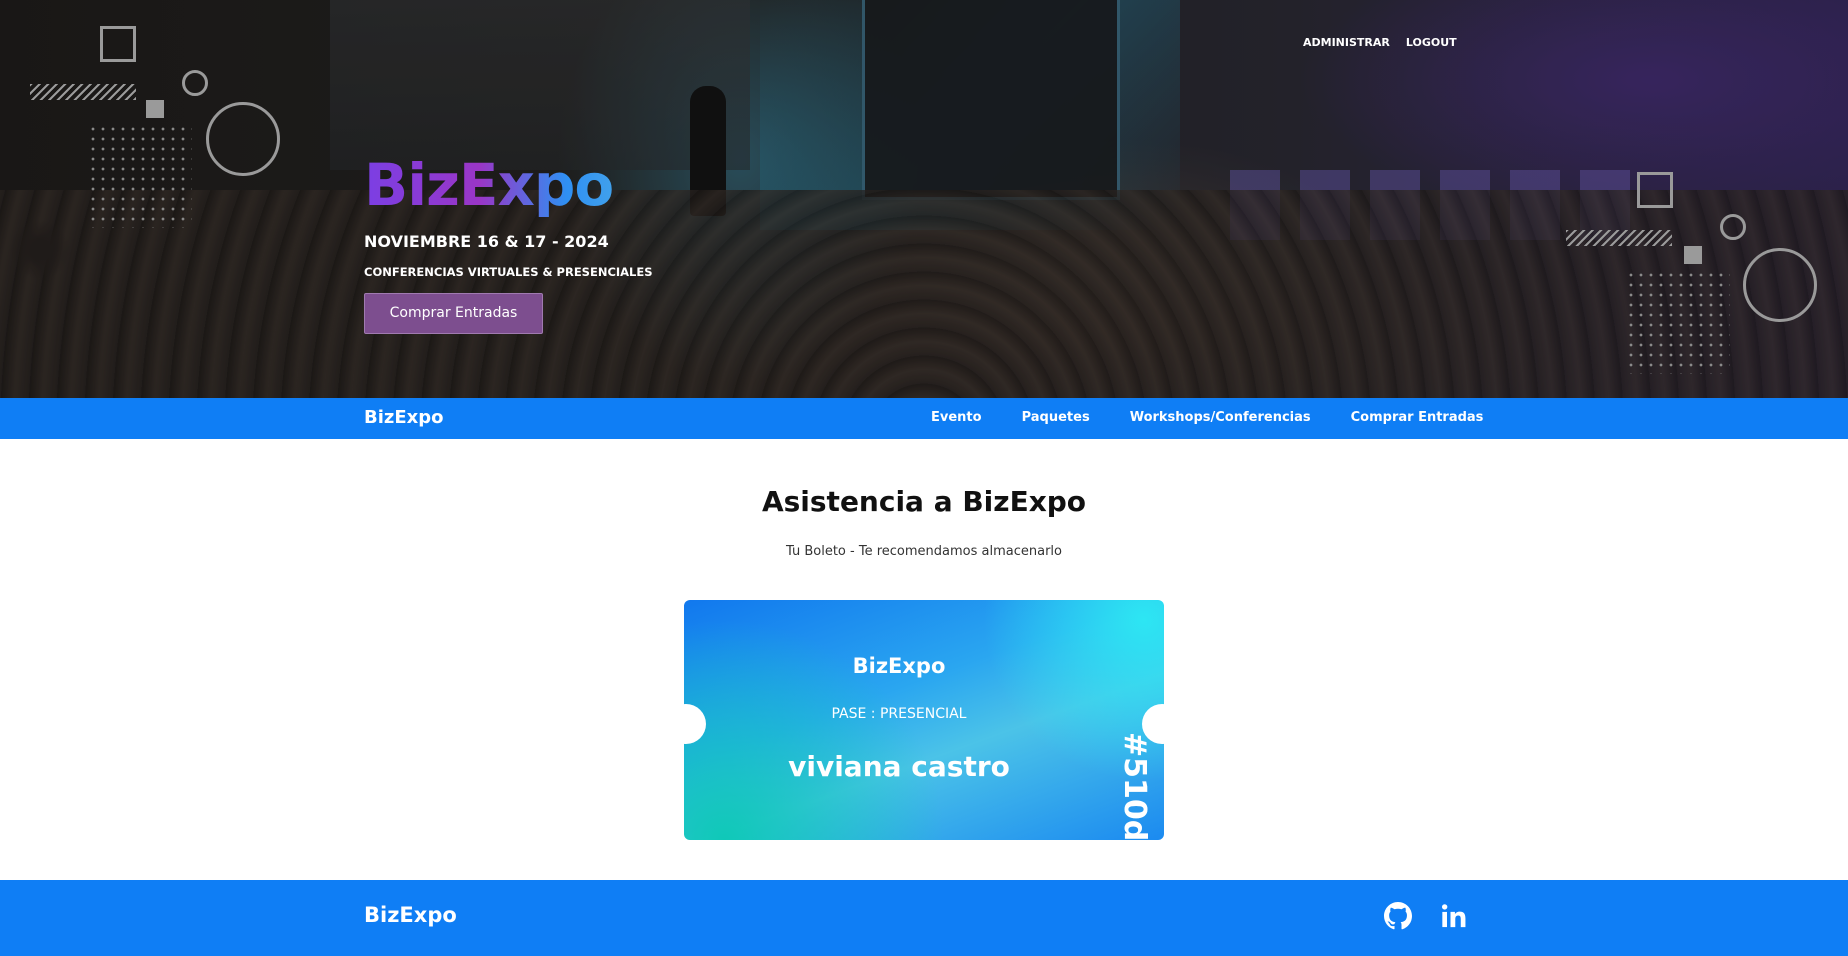 This screenshot has height=956, width=1848. I want to click on hero-top-nav: ADMINISTRAR LOGOUT, so click(1380, 42).